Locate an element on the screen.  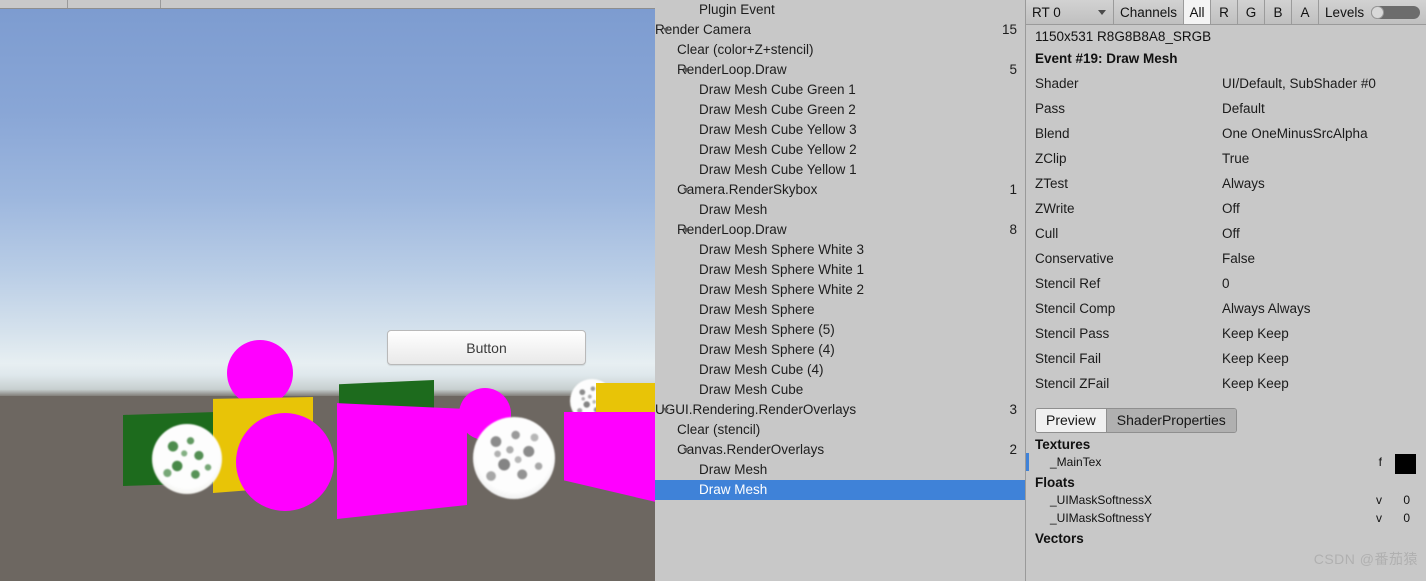
event-tree-row: Clear (color+Z+stencil) is located at coordinates (840, 50).